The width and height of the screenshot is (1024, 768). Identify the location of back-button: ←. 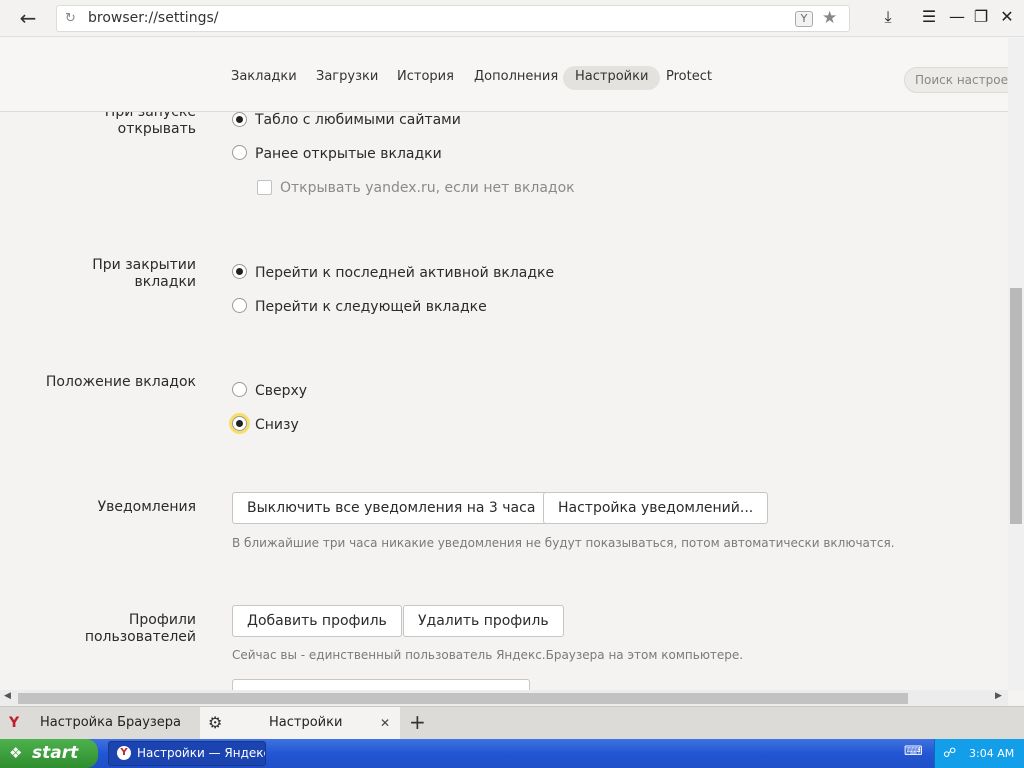
(28, 18).